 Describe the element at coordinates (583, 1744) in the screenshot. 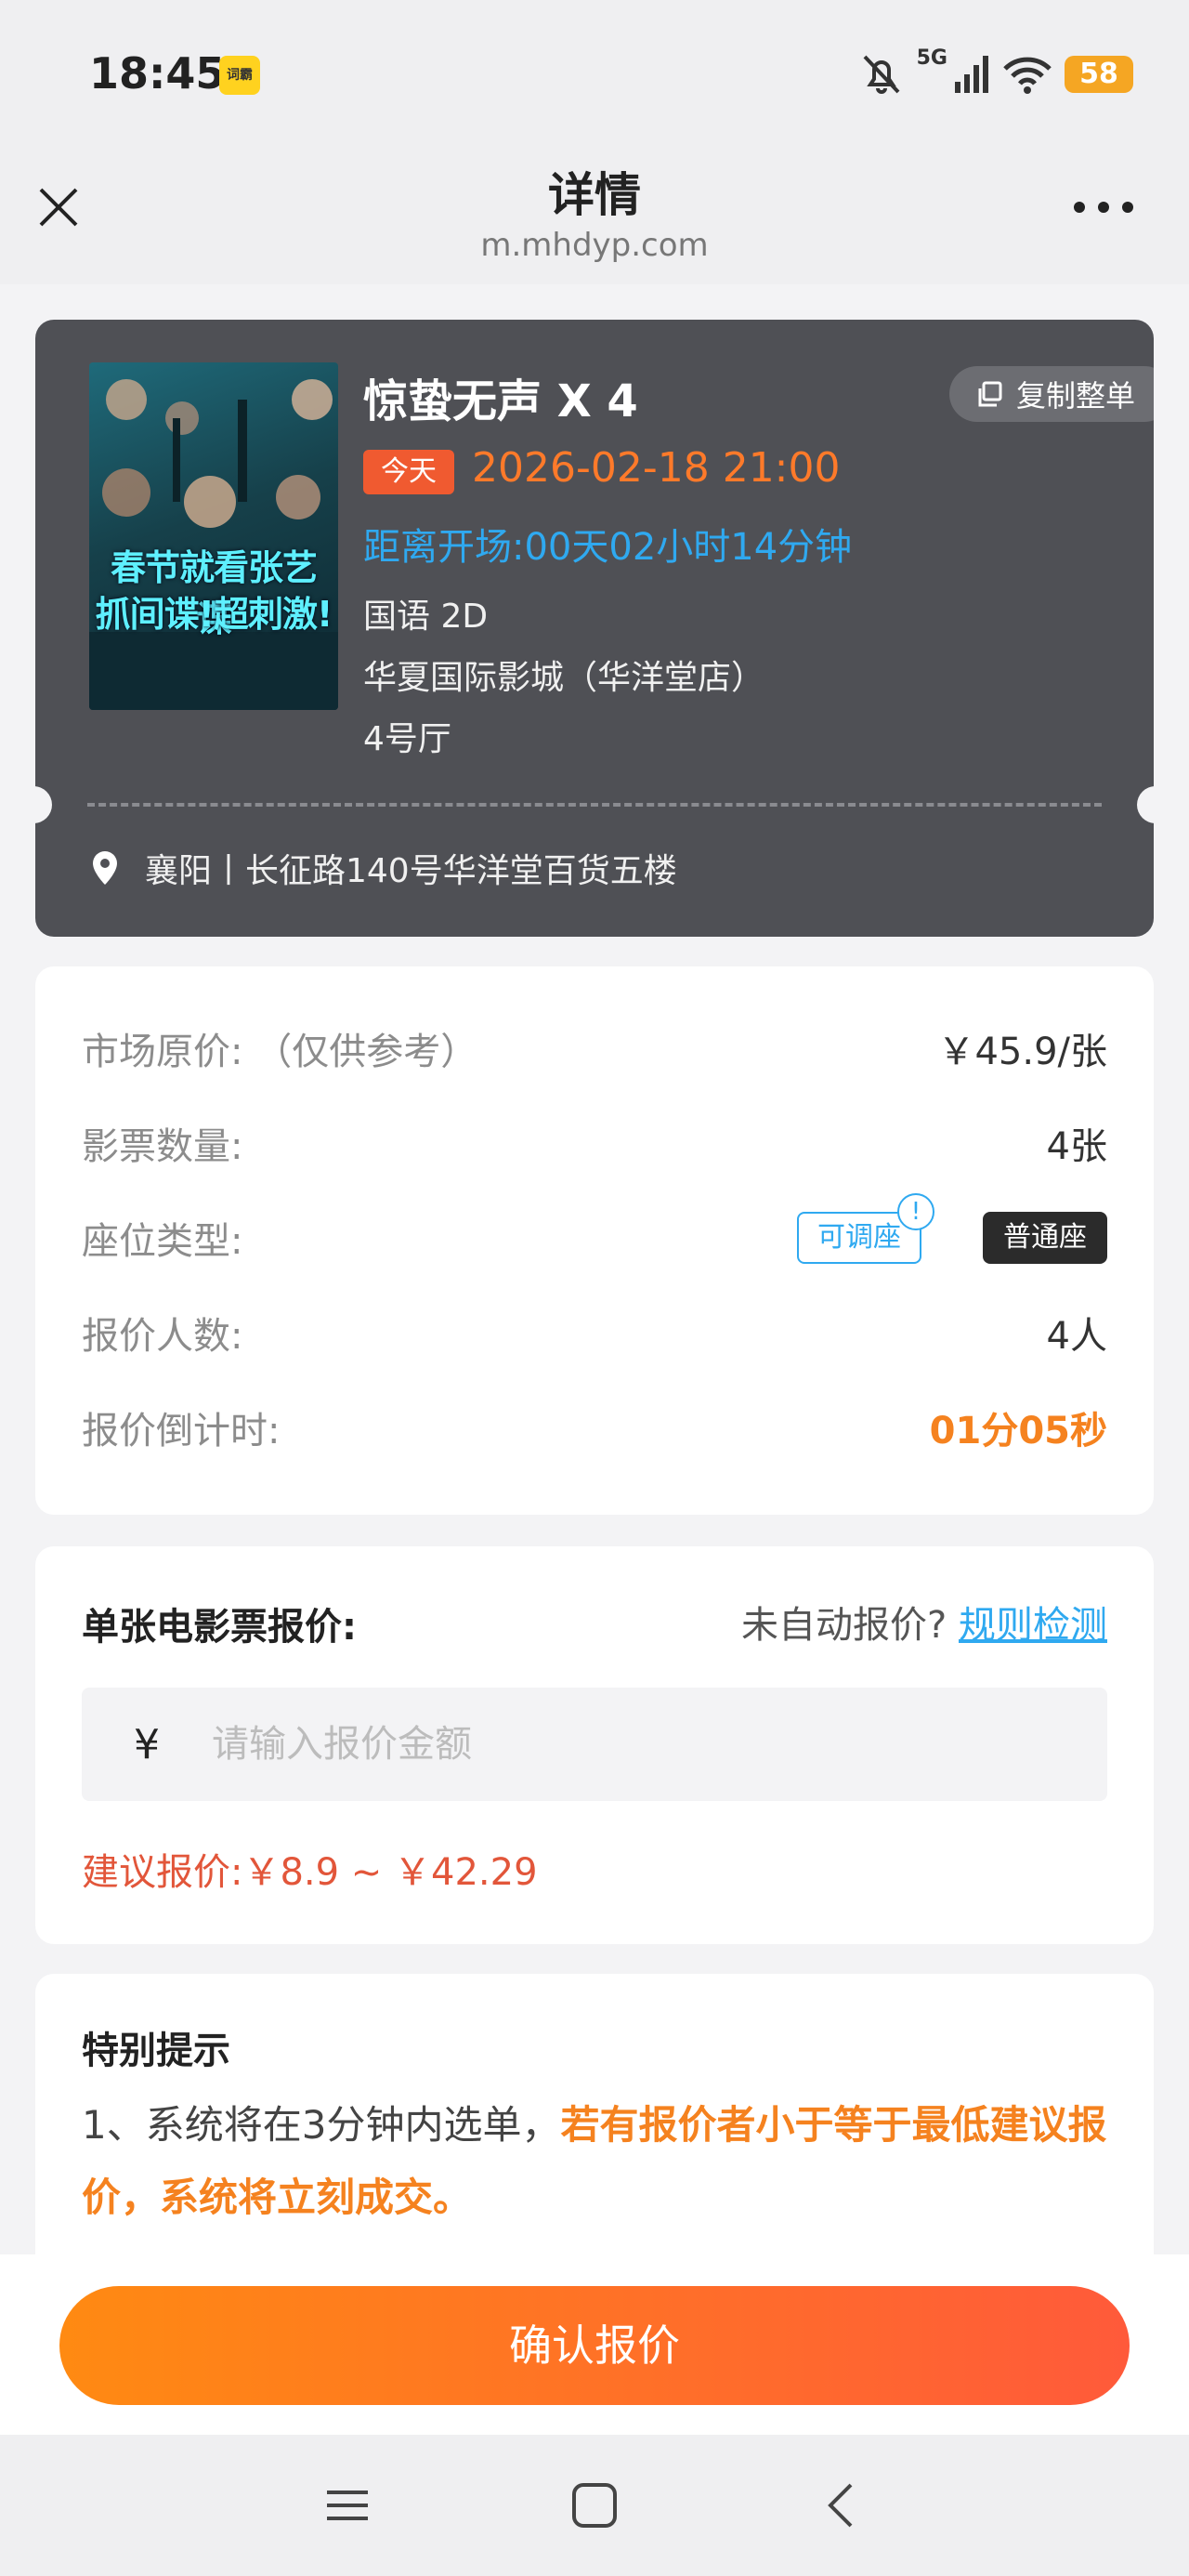

I see `quote-amount-input` at that location.